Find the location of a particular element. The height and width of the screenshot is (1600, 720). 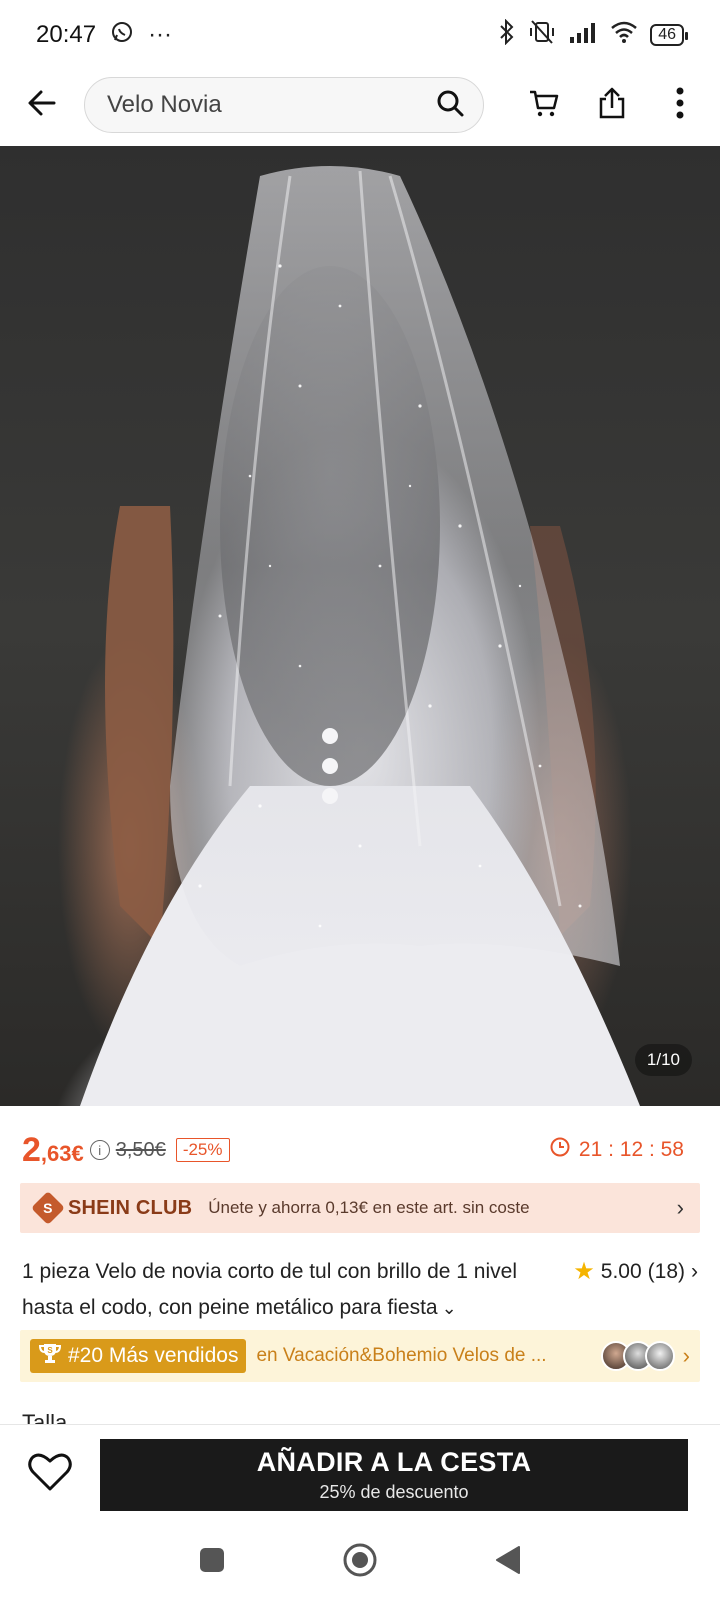

more-options-button is located at coordinates (680, 105).